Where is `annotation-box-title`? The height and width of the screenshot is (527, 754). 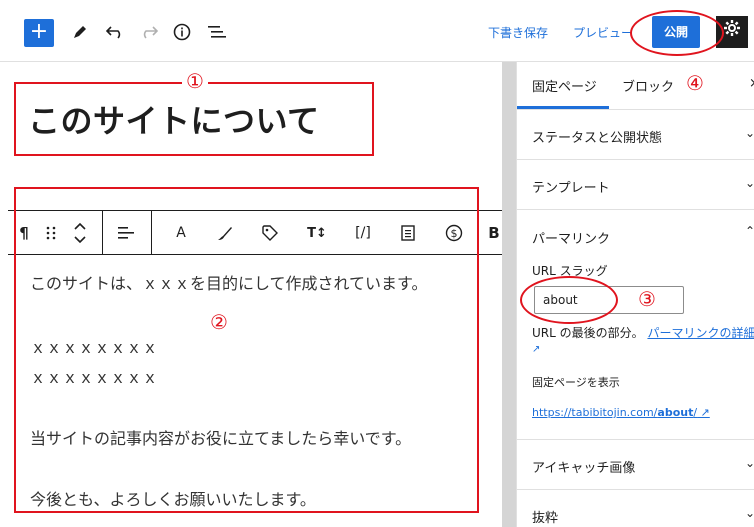 annotation-box-title is located at coordinates (194, 119).